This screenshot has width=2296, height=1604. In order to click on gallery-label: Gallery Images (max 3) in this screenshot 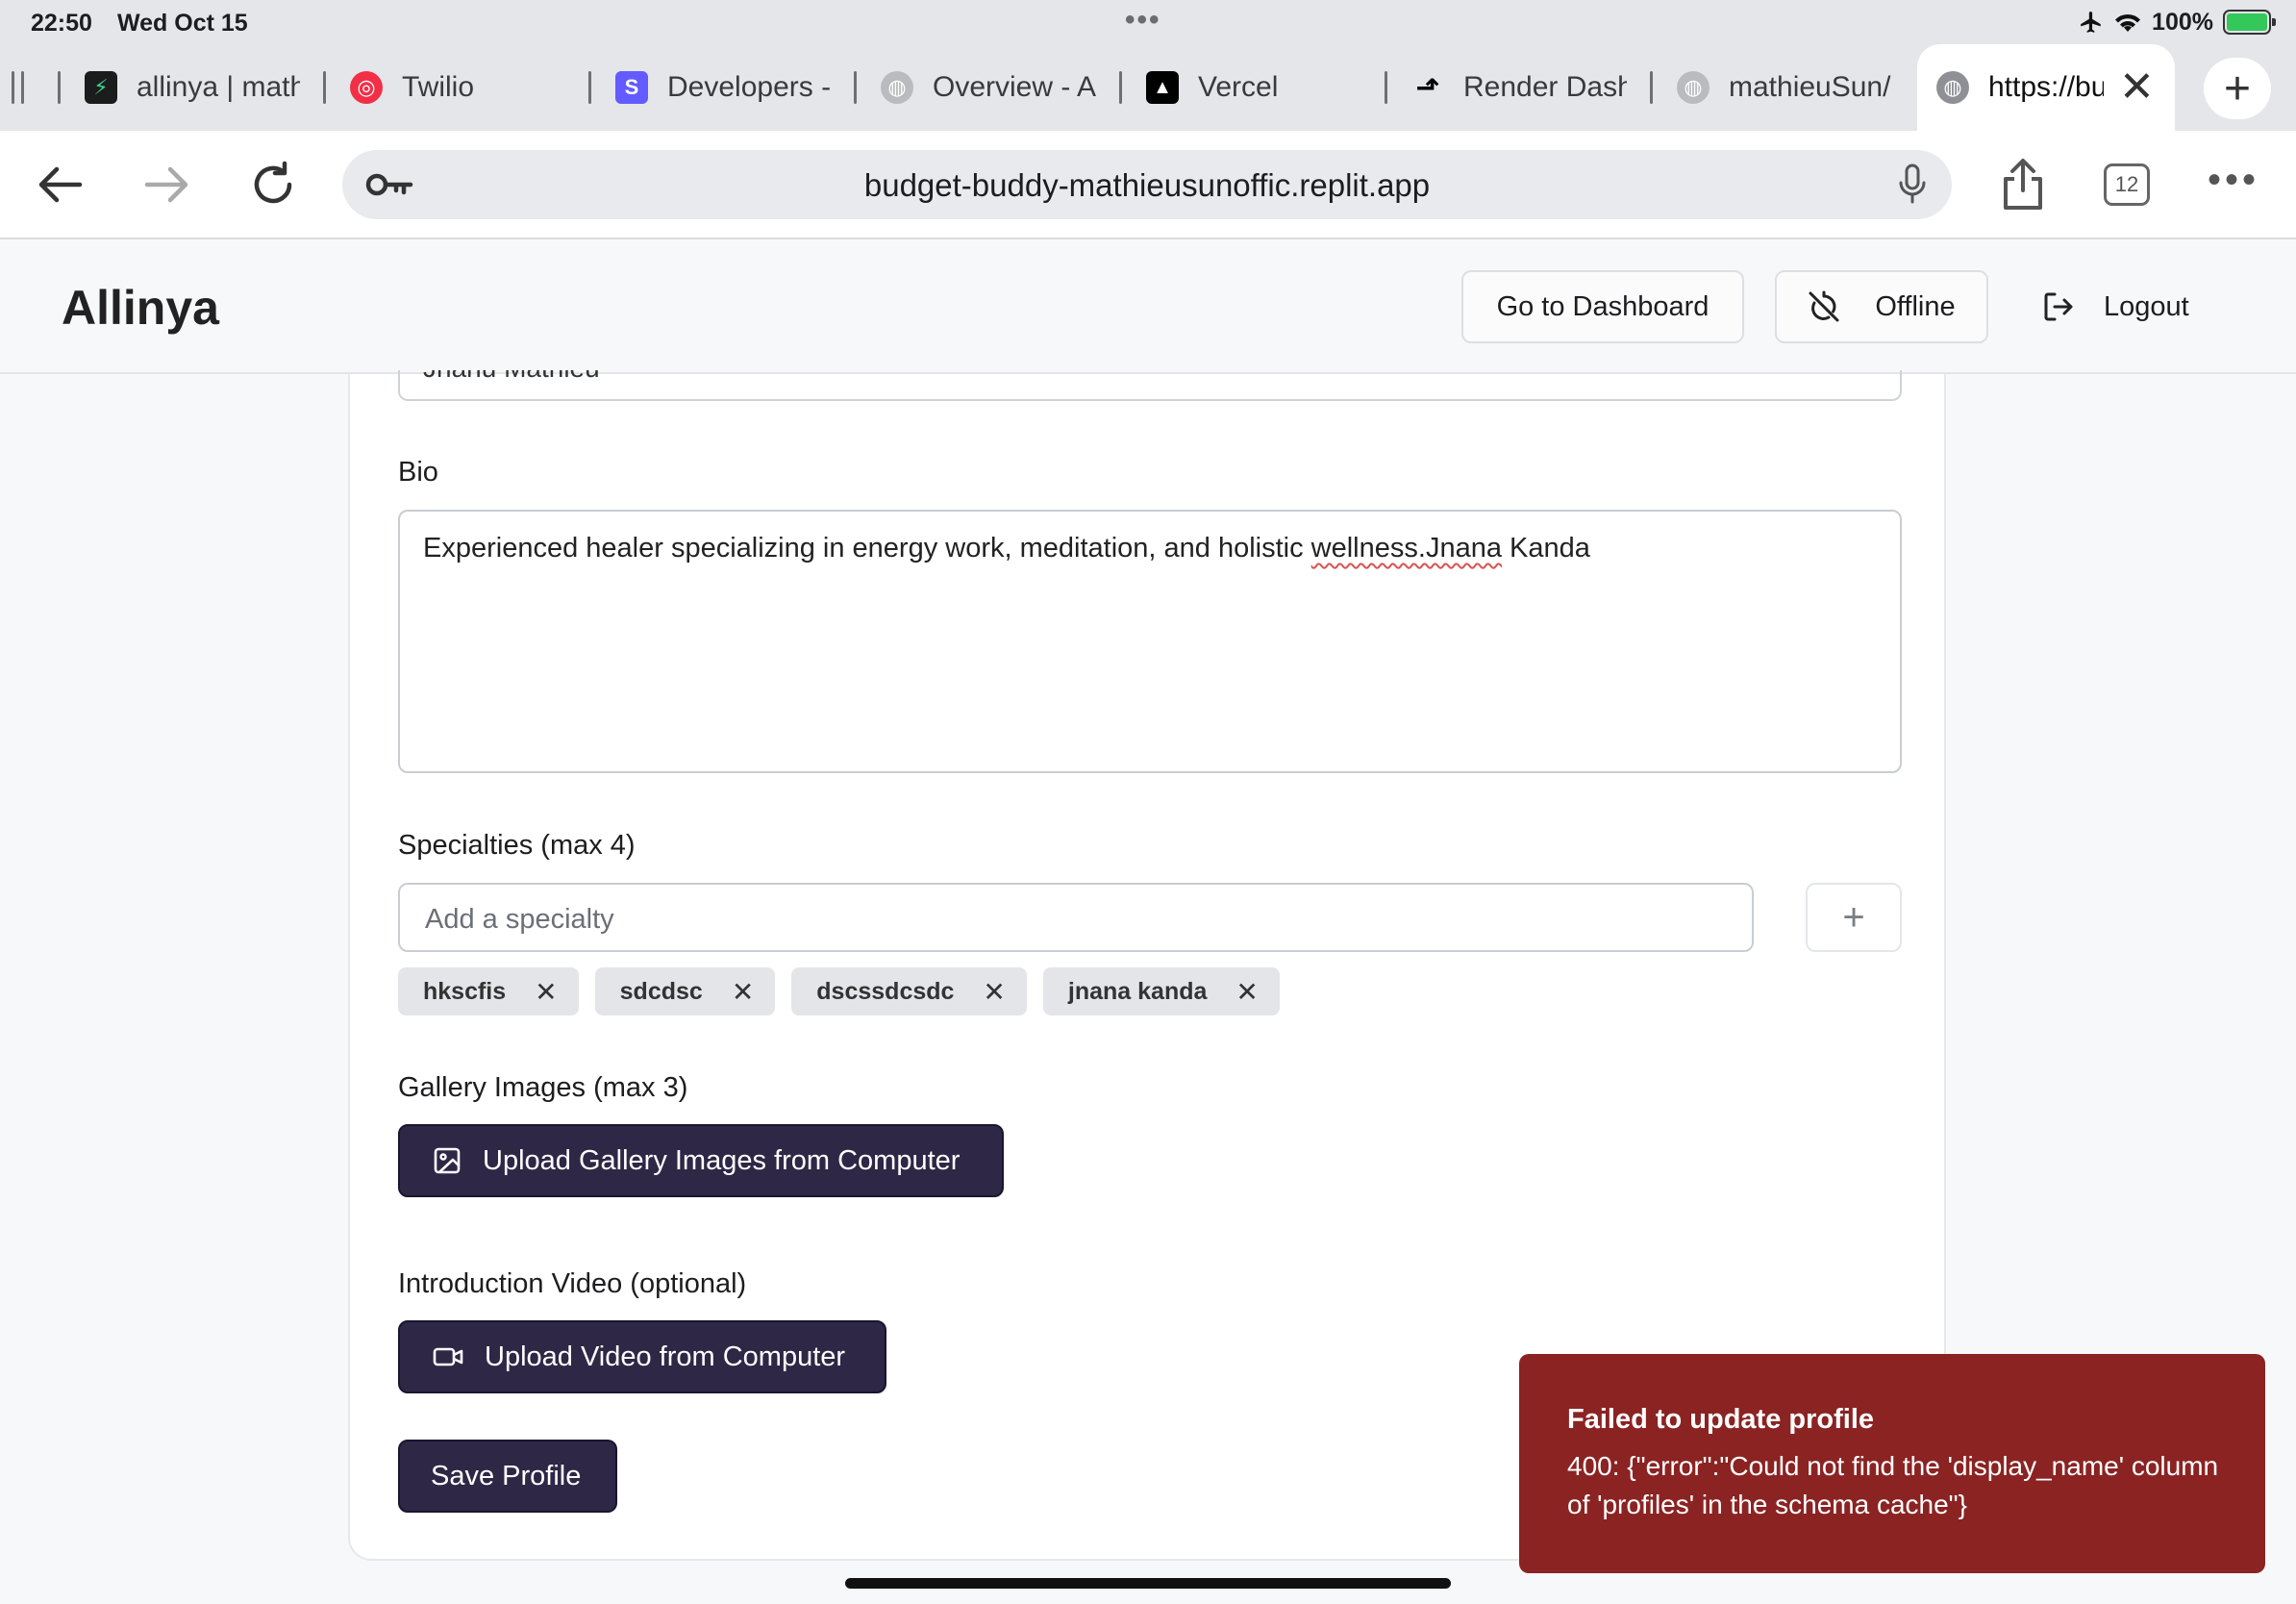, I will do `click(543, 1087)`.